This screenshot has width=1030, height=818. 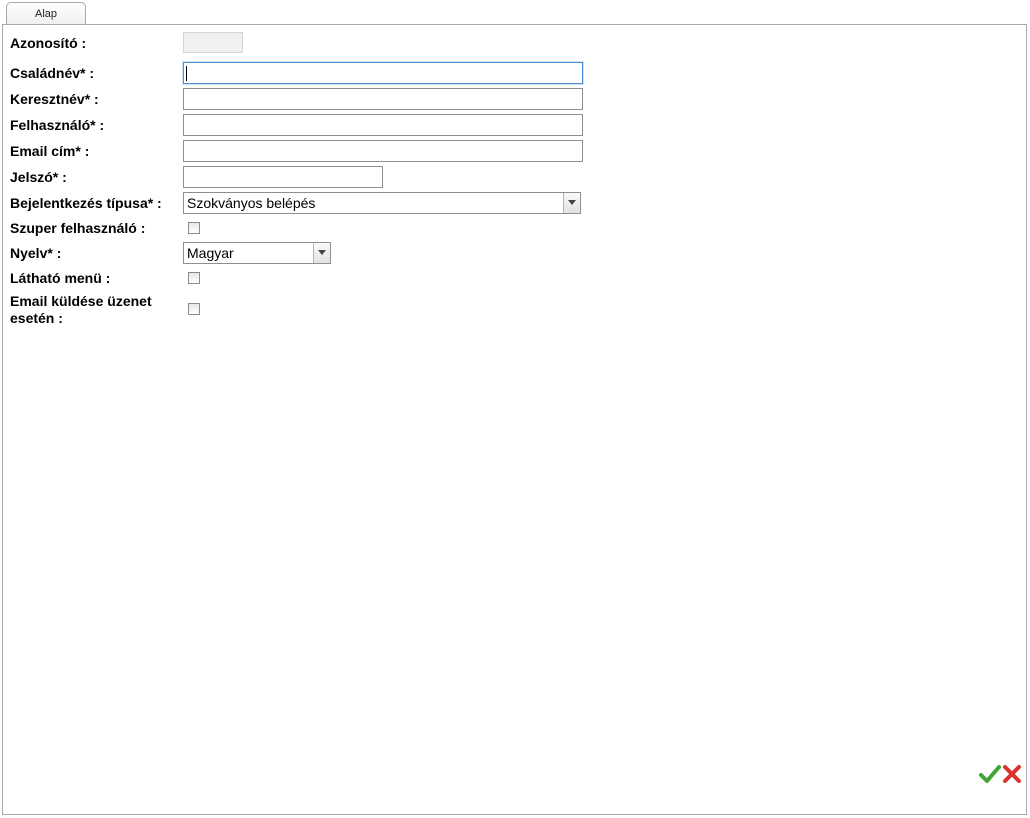 I want to click on jelszo-input, so click(x=283, y=177).